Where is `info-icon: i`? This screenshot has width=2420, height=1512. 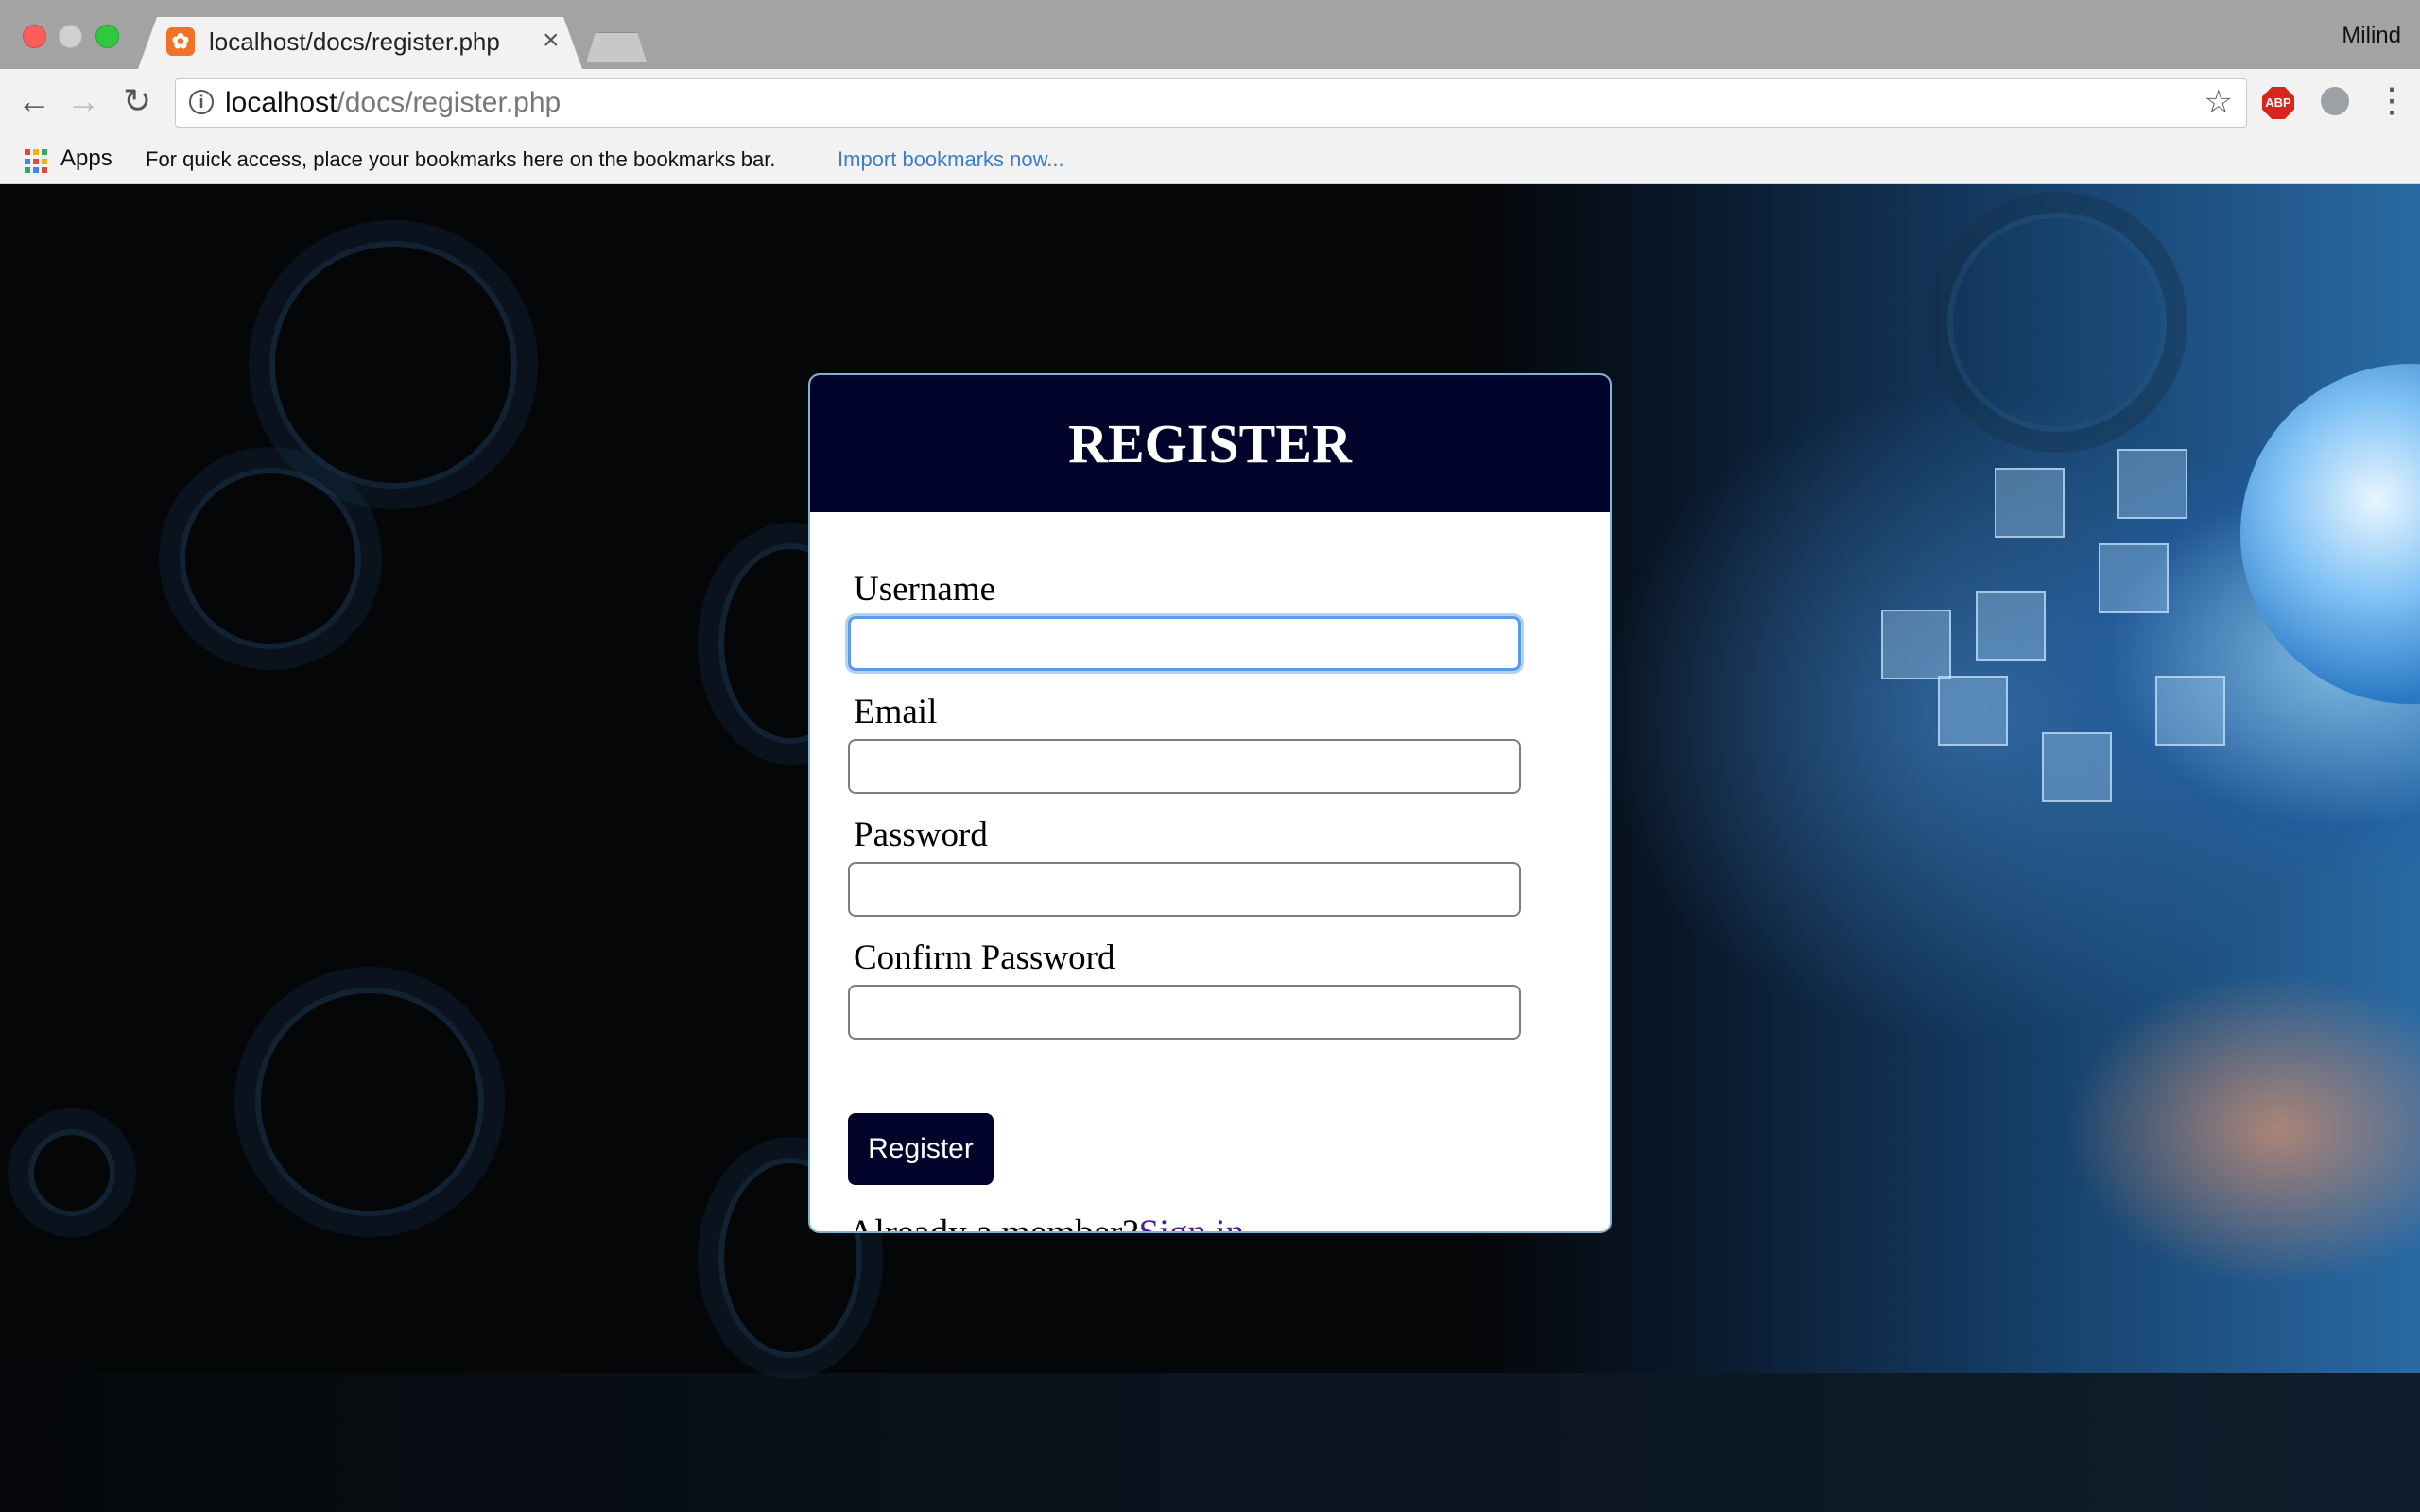
info-icon: i is located at coordinates (201, 102).